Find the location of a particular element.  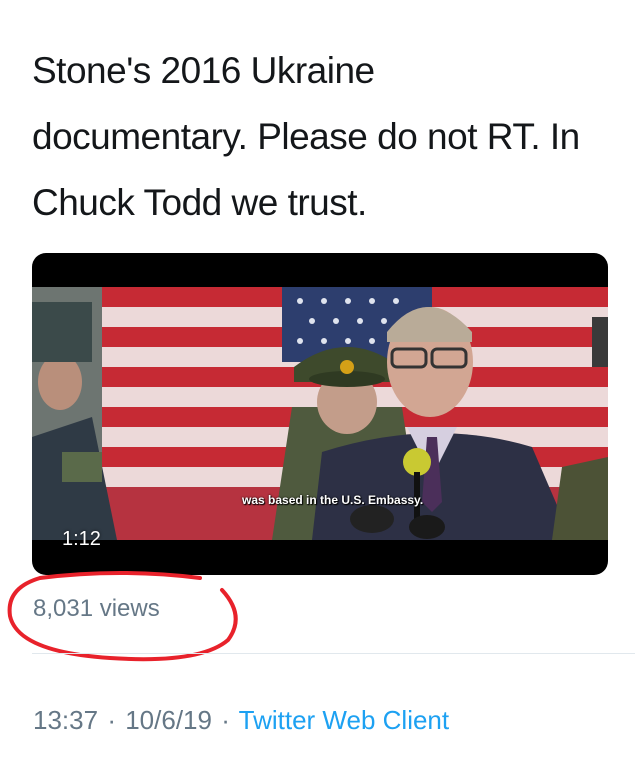

video-duration-badge: 1:12 is located at coordinates (81, 539).